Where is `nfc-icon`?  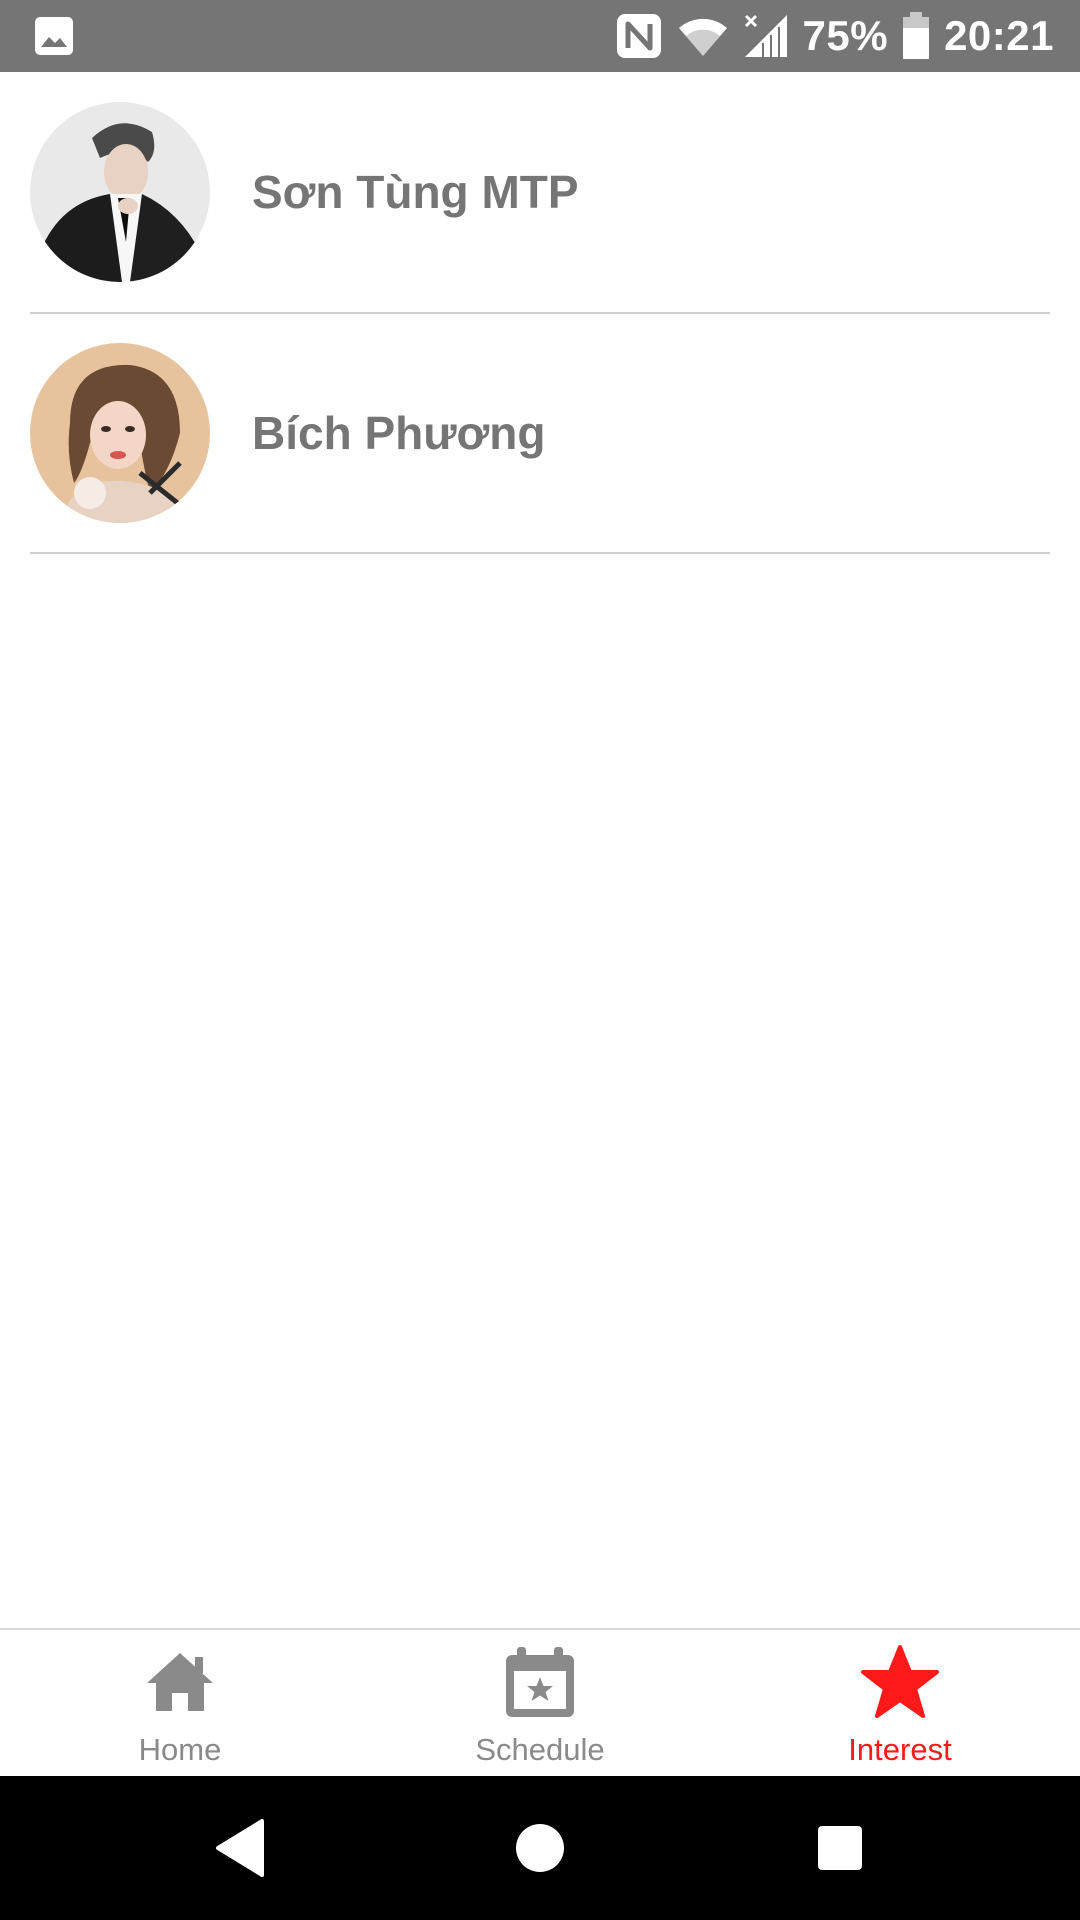
nfc-icon is located at coordinates (639, 36).